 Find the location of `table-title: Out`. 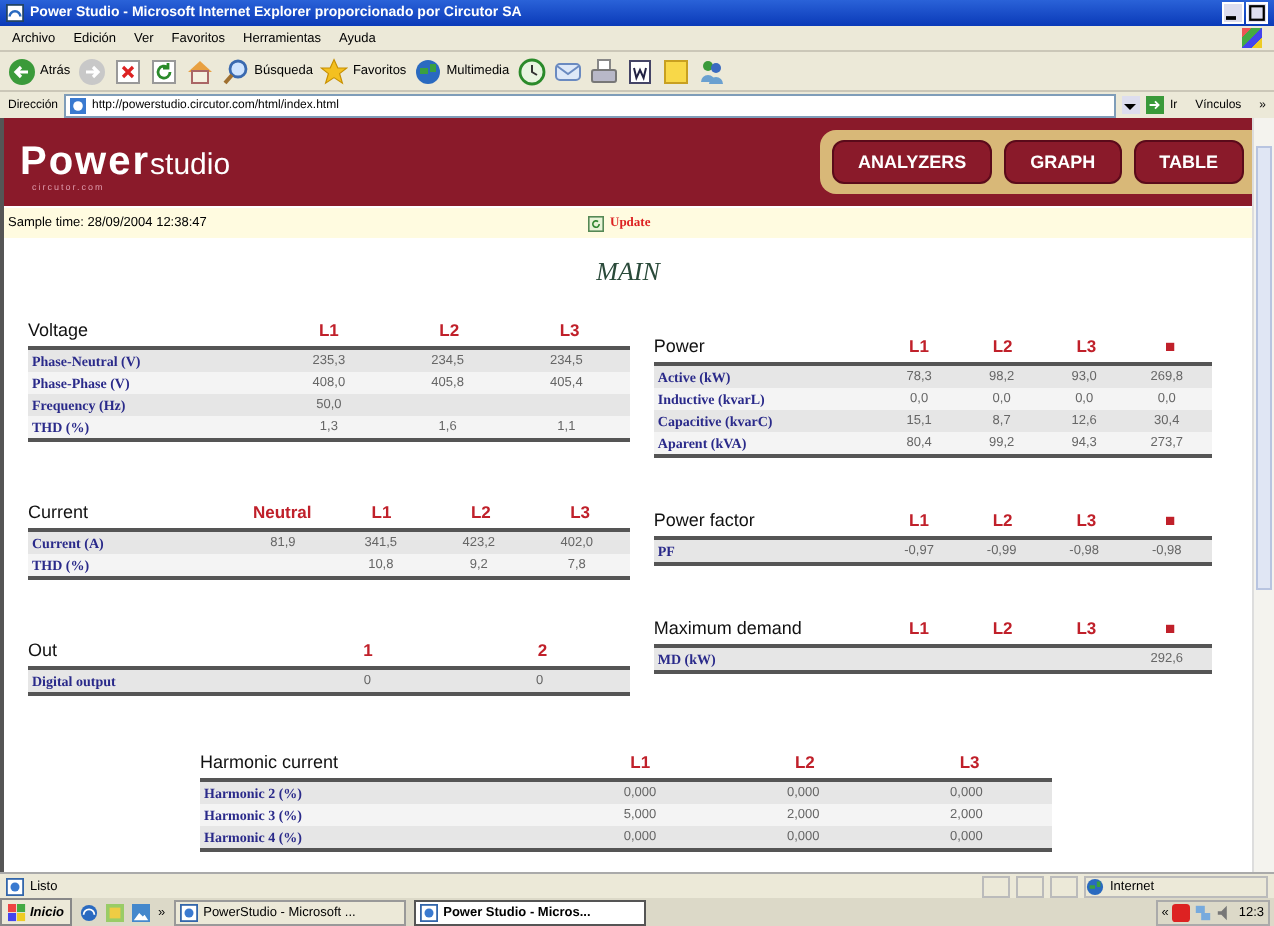

table-title: Out is located at coordinates (43, 649).